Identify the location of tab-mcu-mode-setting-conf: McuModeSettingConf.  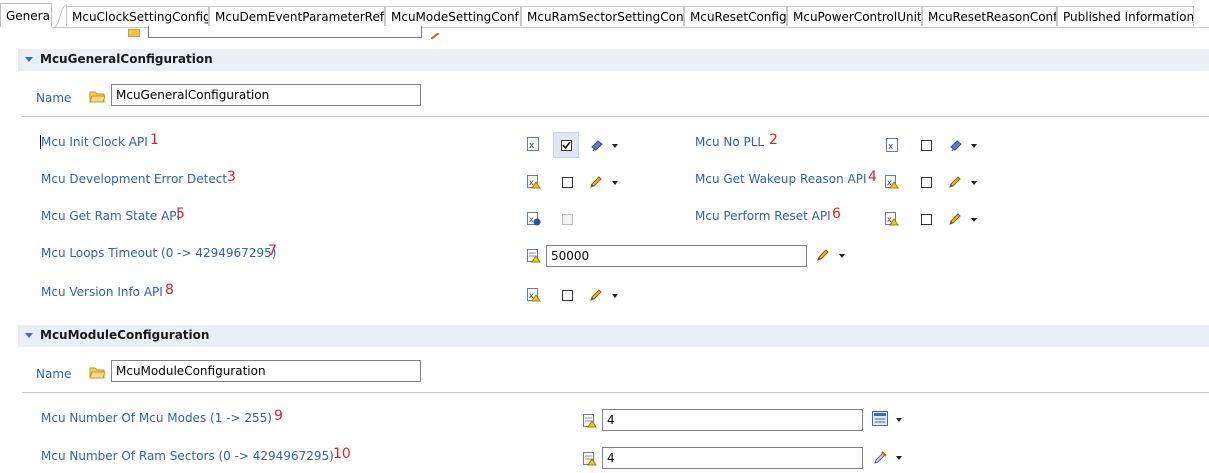
(453, 16).